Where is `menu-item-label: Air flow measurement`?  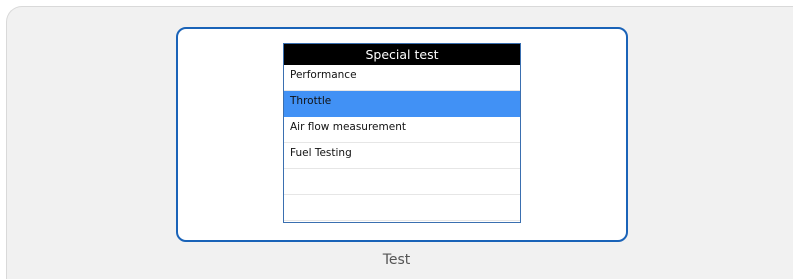
menu-item-label: Air flow measurement is located at coordinates (348, 127).